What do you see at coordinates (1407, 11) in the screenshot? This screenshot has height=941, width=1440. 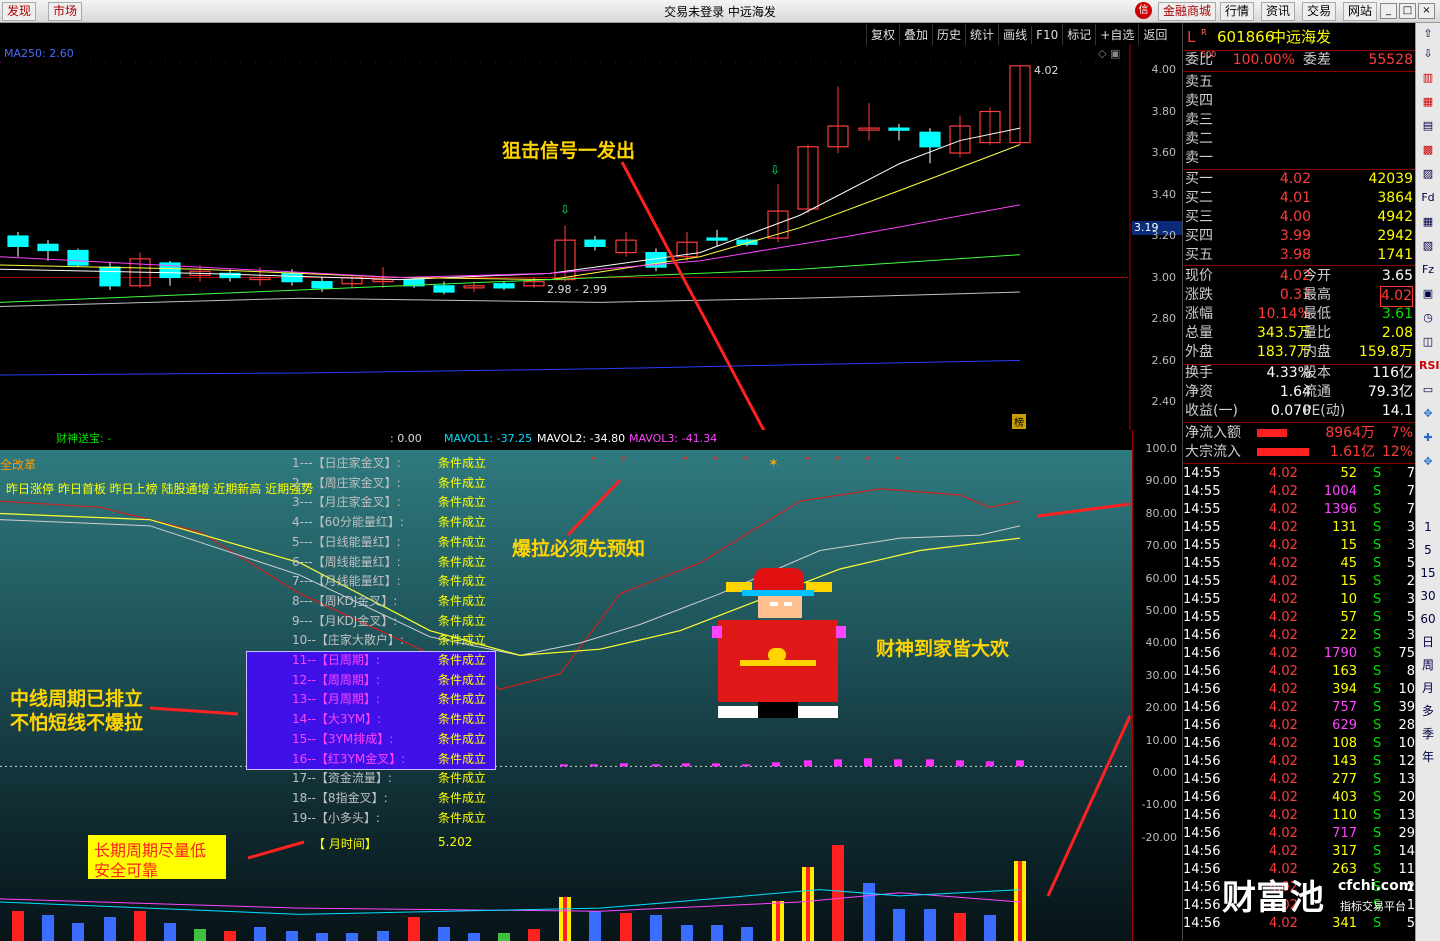 I see `maximize-icon: □` at bounding box center [1407, 11].